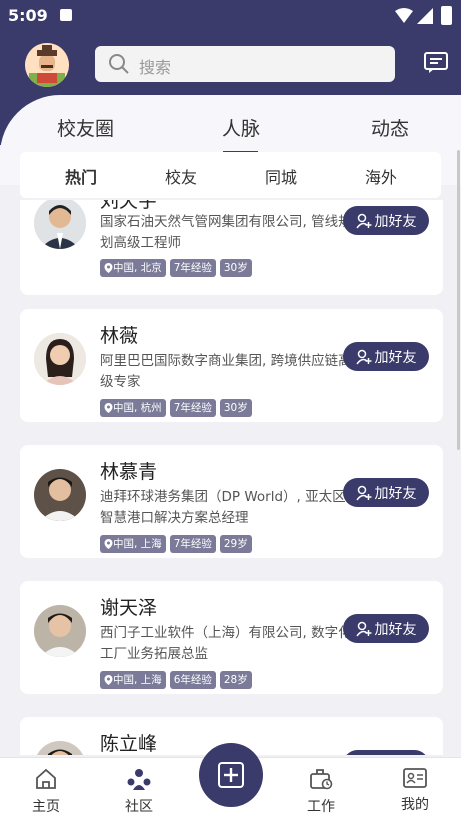 The width and height of the screenshot is (461, 822). What do you see at coordinates (321, 807) in the screenshot?
I see `nav-work-label: 工作` at bounding box center [321, 807].